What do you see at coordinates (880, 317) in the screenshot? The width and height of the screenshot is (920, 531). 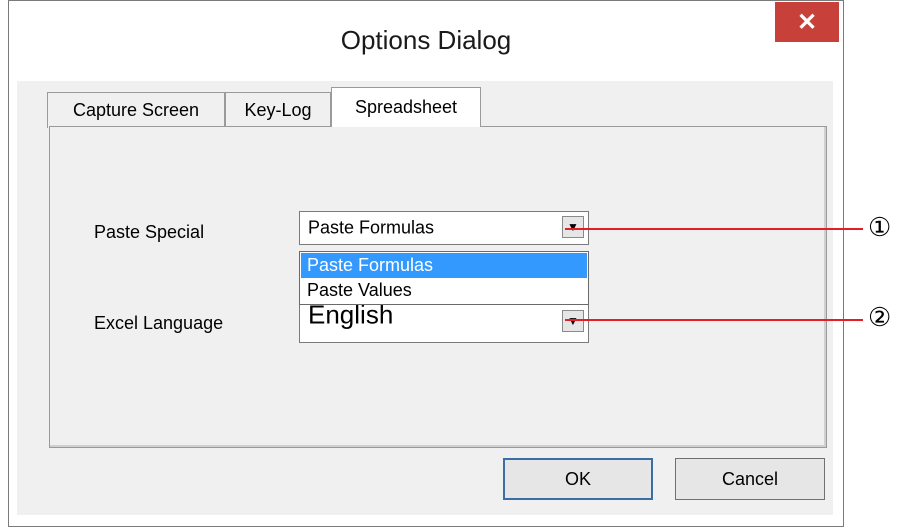 I see `callout-number-2: ②` at bounding box center [880, 317].